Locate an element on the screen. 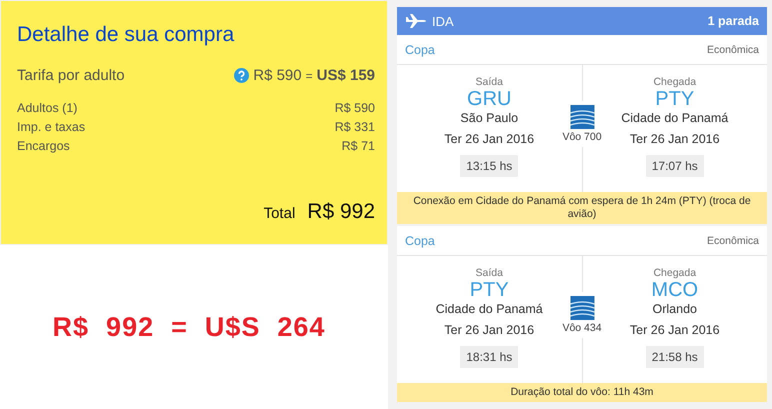 This screenshot has width=772, height=409. help-icon is located at coordinates (242, 75).